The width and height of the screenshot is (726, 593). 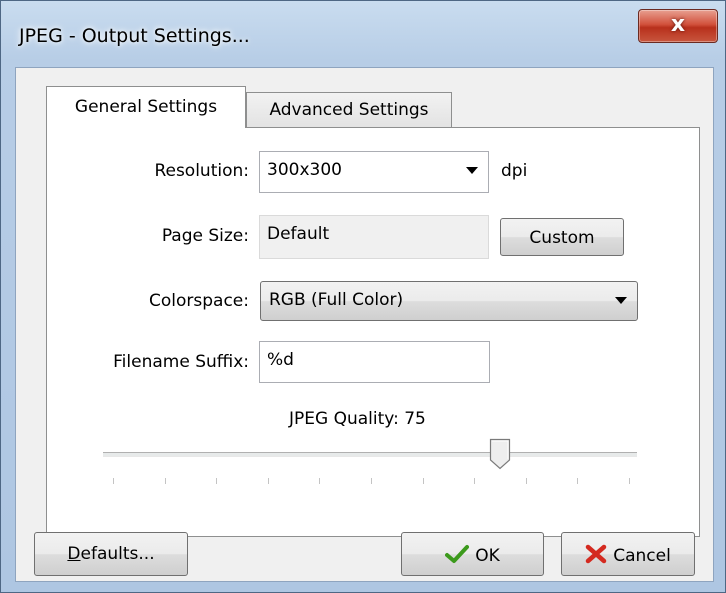 What do you see at coordinates (514, 171) in the screenshot?
I see `resolution-unit: dpi` at bounding box center [514, 171].